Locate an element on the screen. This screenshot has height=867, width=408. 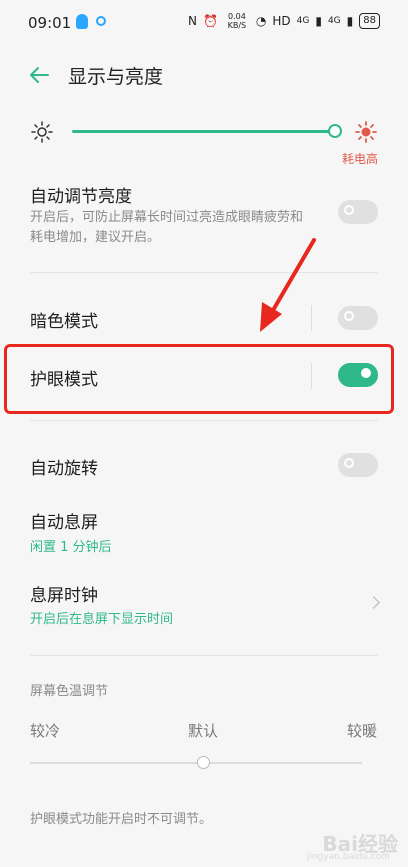
auto-brightness-title: 自动调节亮度 is located at coordinates (81, 197).